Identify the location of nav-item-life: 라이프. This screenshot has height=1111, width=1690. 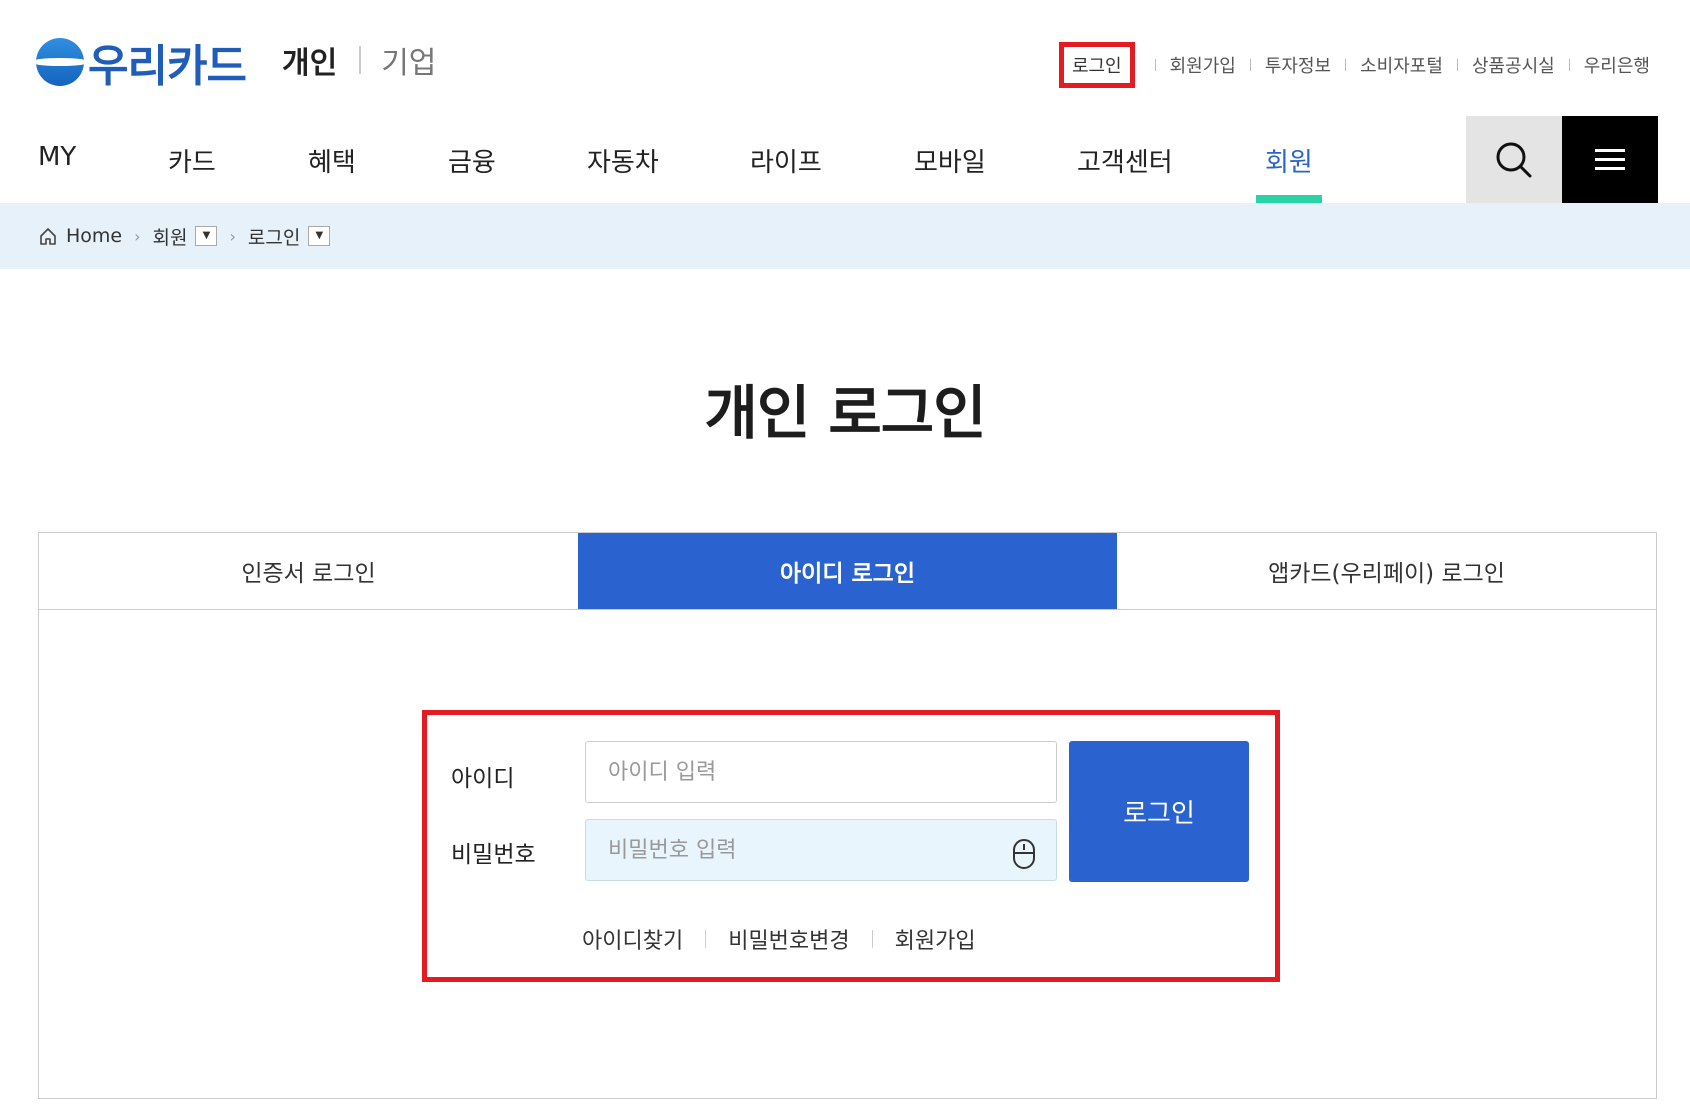
(786, 160).